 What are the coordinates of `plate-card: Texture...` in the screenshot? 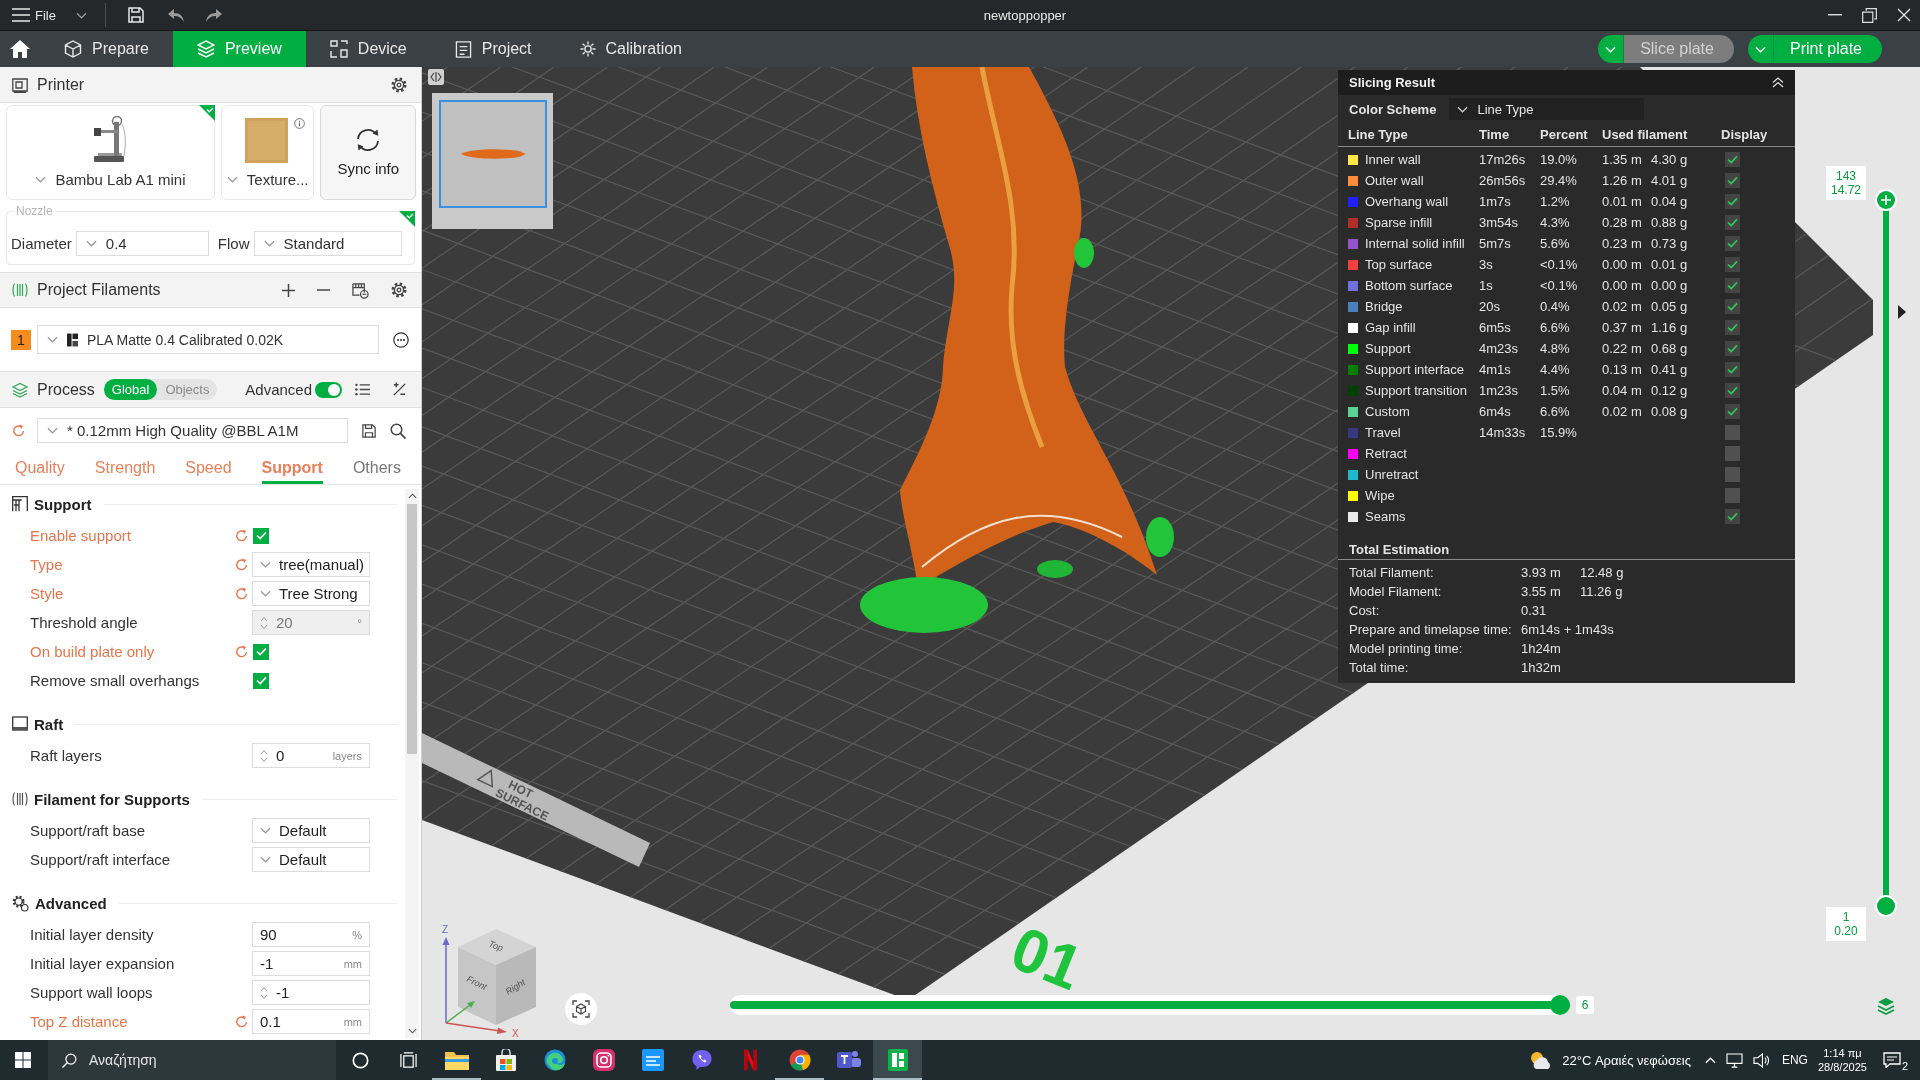 It's located at (267, 152).